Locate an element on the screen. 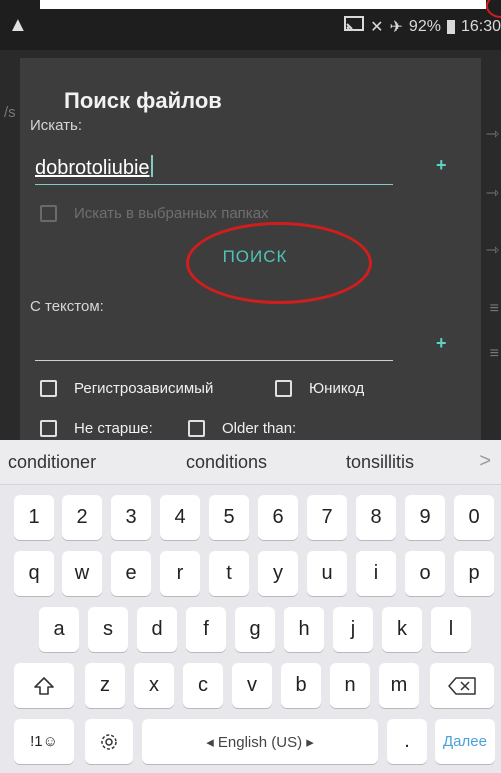 The width and height of the screenshot is (501, 773). key-x: x is located at coordinates (154, 685).